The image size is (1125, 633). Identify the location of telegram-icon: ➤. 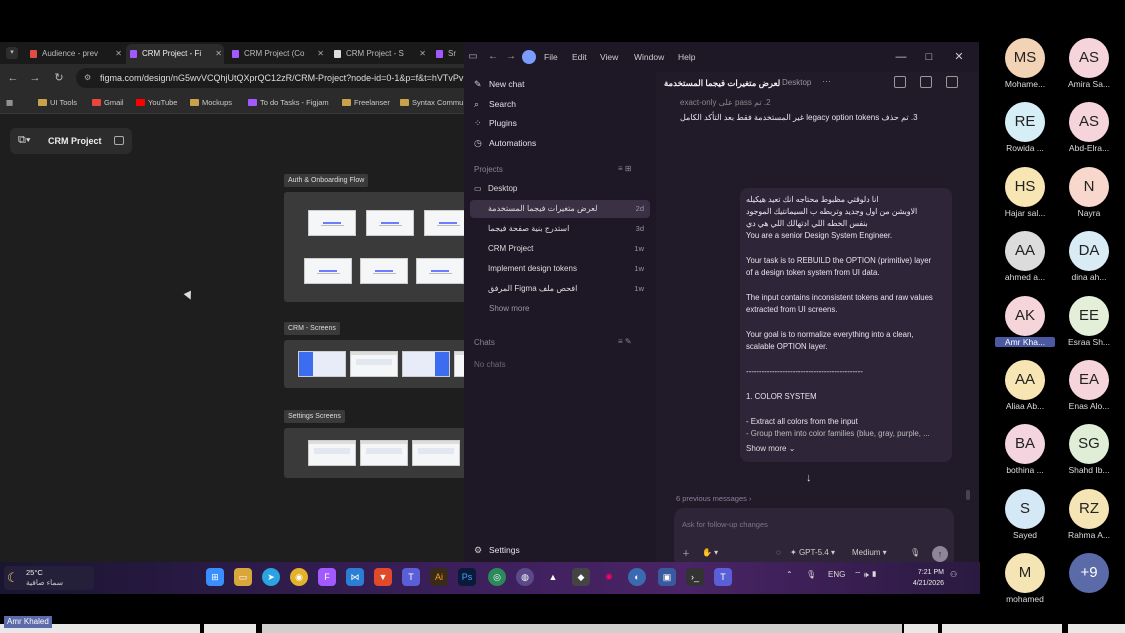
(271, 577).